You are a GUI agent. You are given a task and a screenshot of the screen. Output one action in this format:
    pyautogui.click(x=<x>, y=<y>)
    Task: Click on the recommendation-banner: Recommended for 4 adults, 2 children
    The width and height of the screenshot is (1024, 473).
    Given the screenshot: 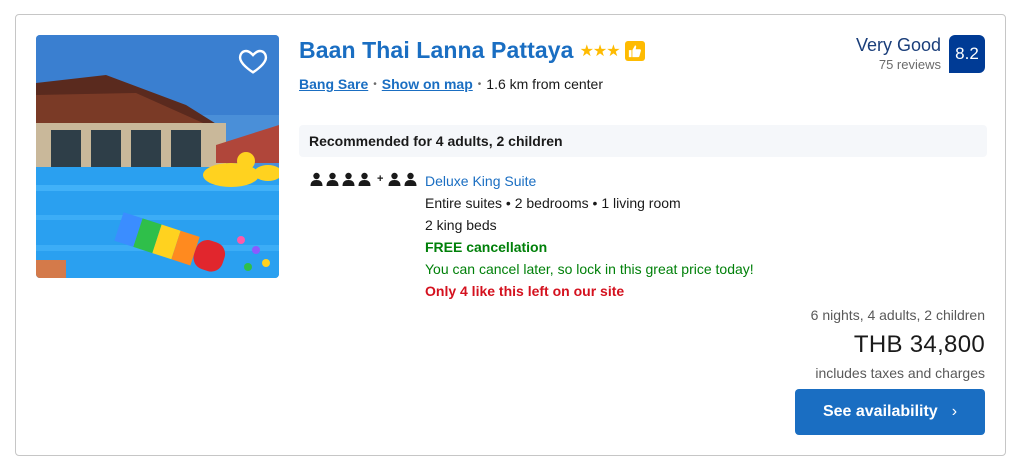 What is the action you would take?
    pyautogui.click(x=643, y=141)
    